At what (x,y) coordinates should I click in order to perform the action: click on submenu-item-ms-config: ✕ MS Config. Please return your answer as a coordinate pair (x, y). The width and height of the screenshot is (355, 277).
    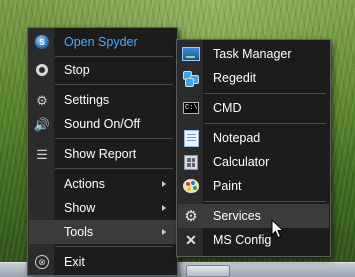
    Looking at the image, I should click on (253, 240).